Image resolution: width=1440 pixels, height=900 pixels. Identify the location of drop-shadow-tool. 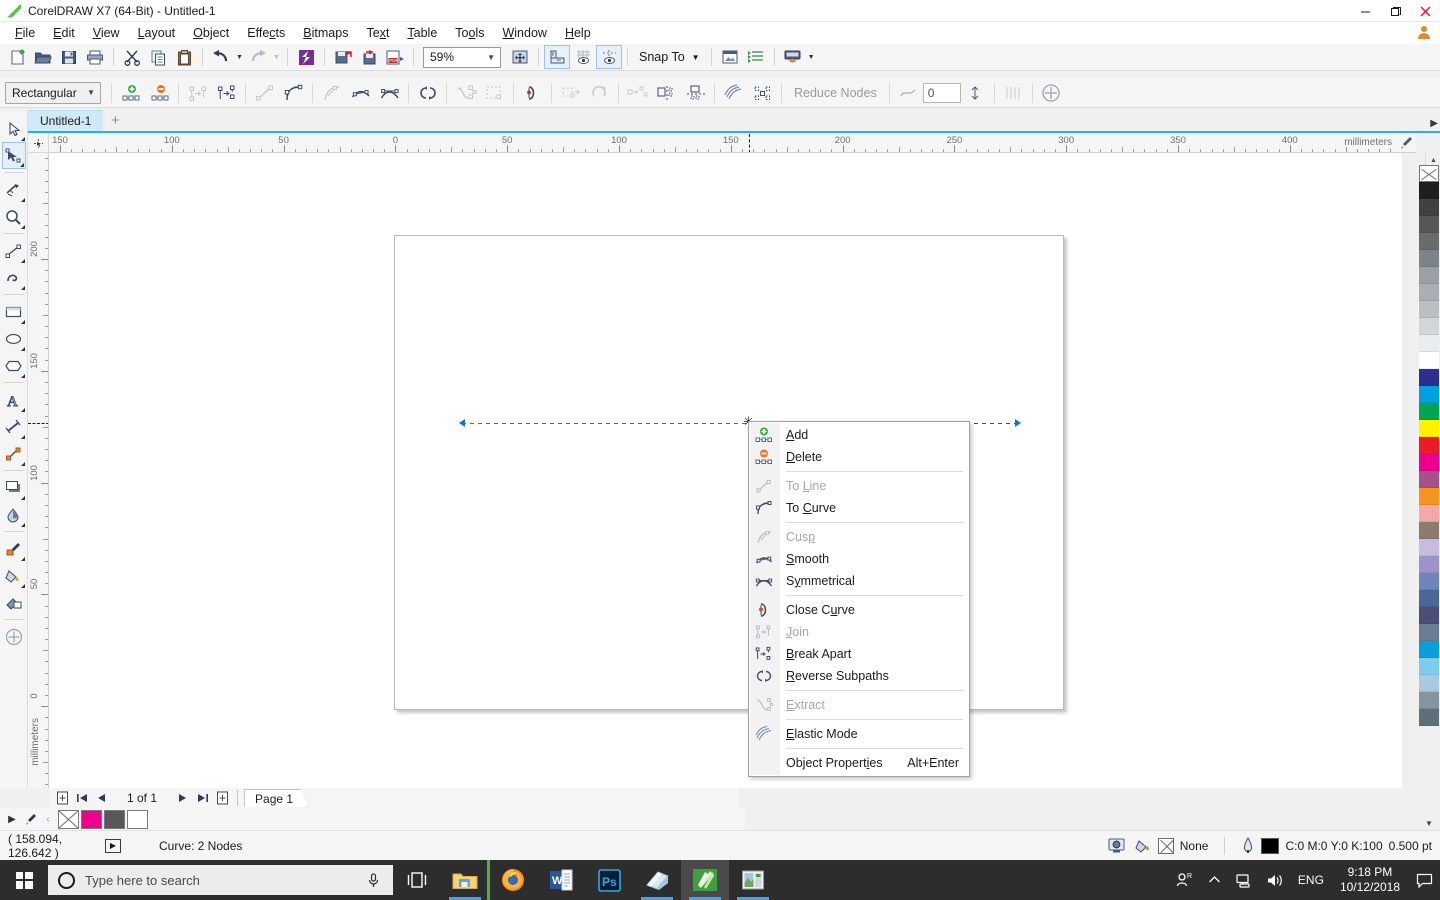
(14, 487).